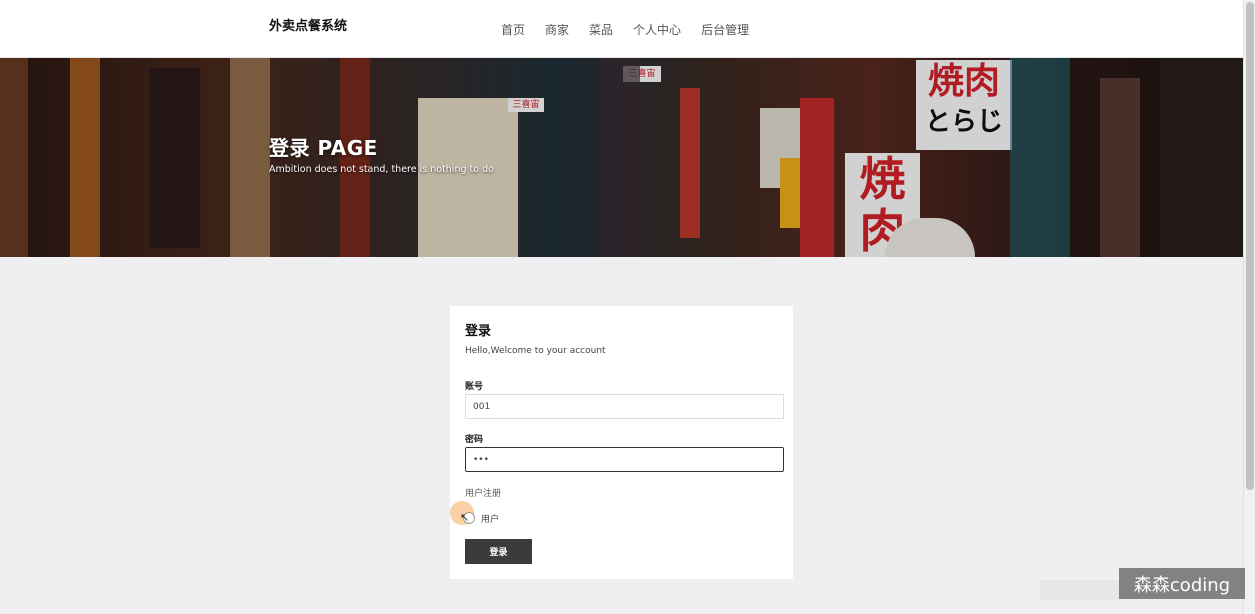 The width and height of the screenshot is (1255, 614). What do you see at coordinates (490, 520) in the screenshot?
I see `role-user-label: 用户` at bounding box center [490, 520].